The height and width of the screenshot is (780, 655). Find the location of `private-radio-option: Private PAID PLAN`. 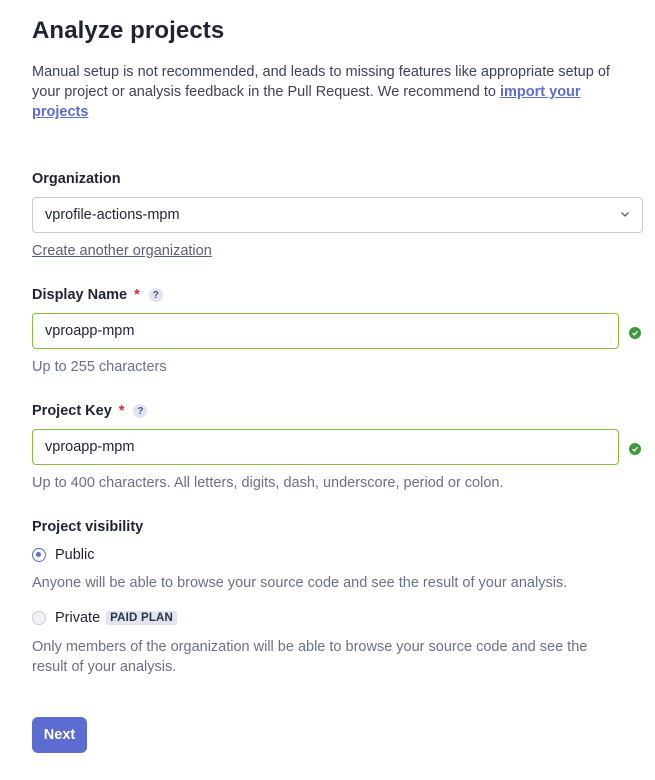

private-radio-option: Private PAID PLAN is located at coordinates (105, 618).